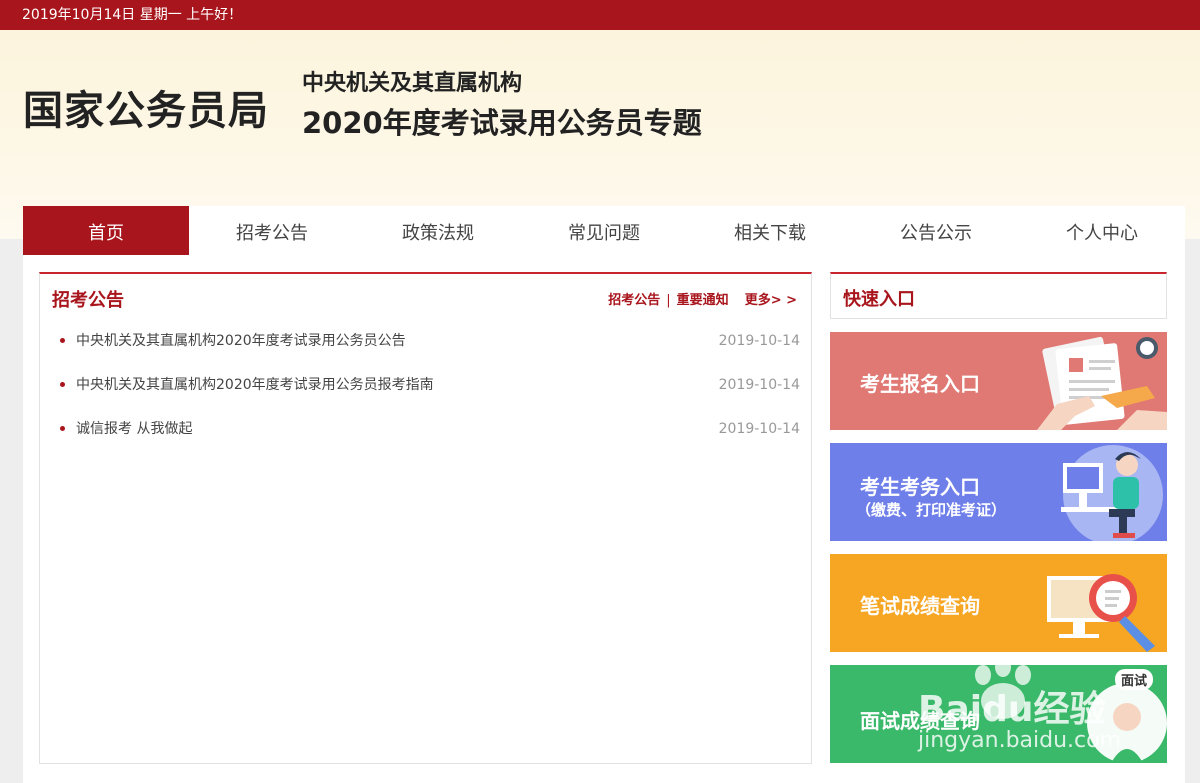  I want to click on quick-entry-title: 快速入口, so click(879, 299).